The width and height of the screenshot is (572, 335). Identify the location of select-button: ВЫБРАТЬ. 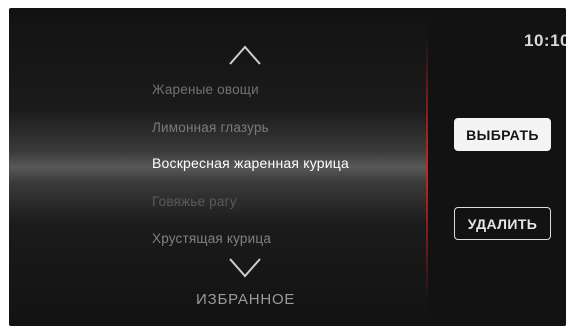
(502, 134).